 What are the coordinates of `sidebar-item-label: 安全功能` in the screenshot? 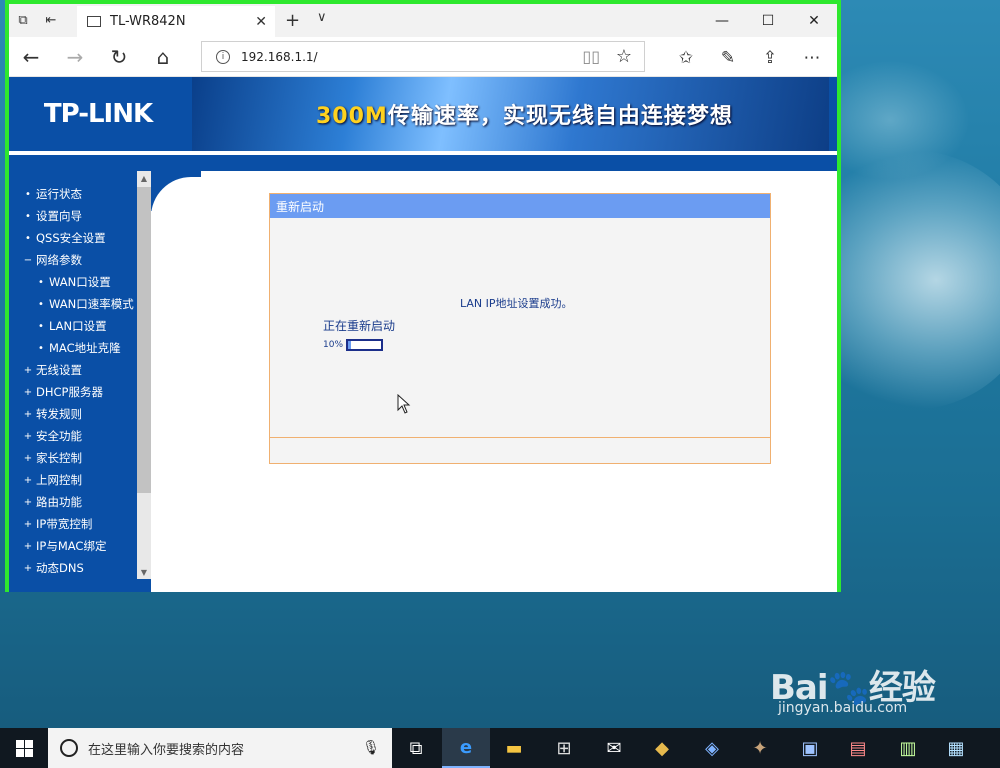 It's located at (59, 436).